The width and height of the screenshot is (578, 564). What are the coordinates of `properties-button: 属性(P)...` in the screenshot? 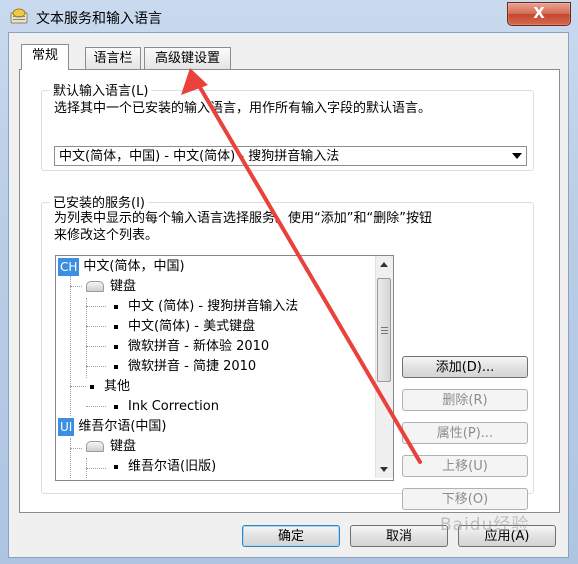 It's located at (465, 433).